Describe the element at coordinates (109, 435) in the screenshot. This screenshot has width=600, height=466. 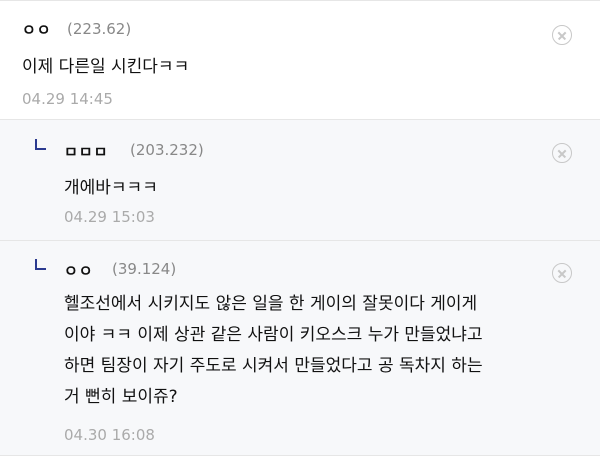
I see `comment-timestamp: 04.30 16:08` at that location.